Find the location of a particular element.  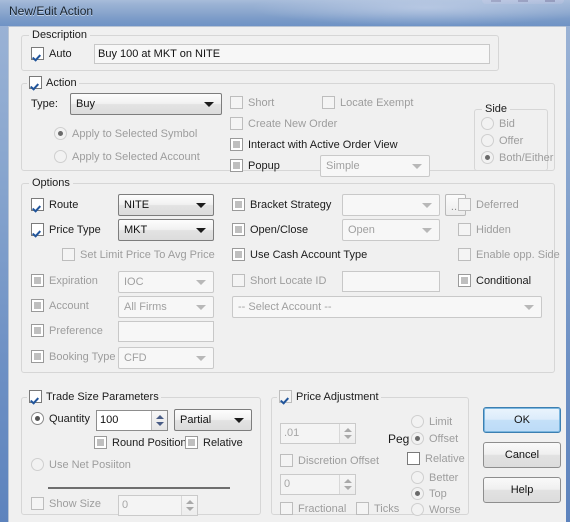

peg-top-radio-row: Top is located at coordinates (429, 493).